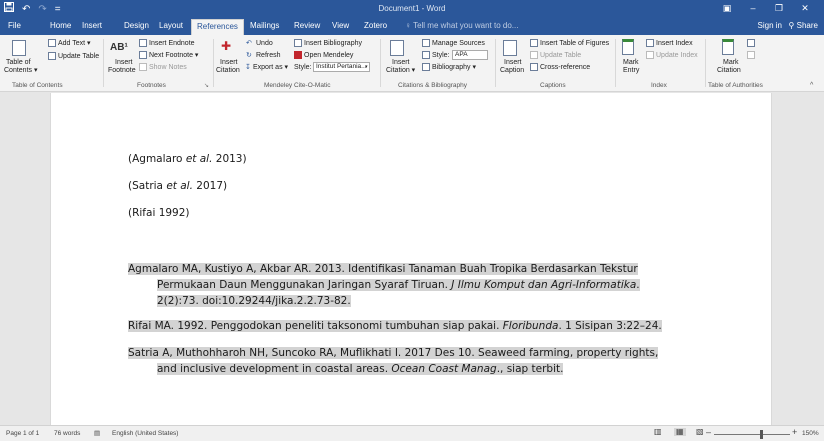 Image resolution: width=824 pixels, height=441 pixels. Describe the element at coordinates (298, 43) in the screenshot. I see `insert-bibliography-icon` at that location.